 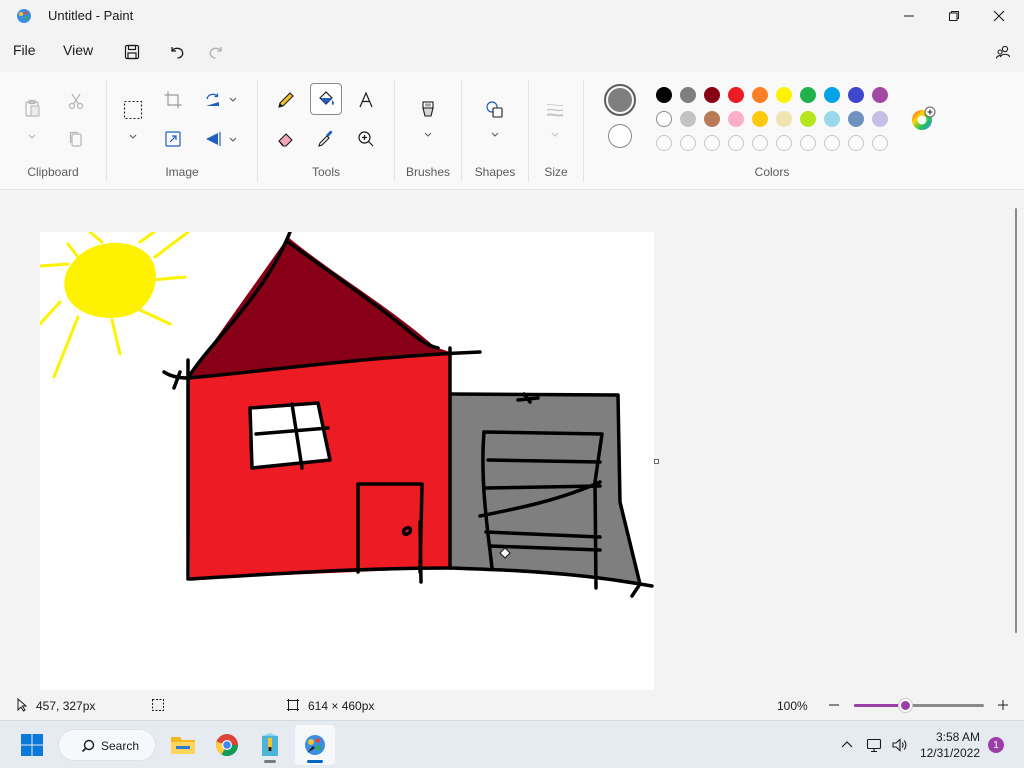 I want to click on chrome-button, so click(x=227, y=745).